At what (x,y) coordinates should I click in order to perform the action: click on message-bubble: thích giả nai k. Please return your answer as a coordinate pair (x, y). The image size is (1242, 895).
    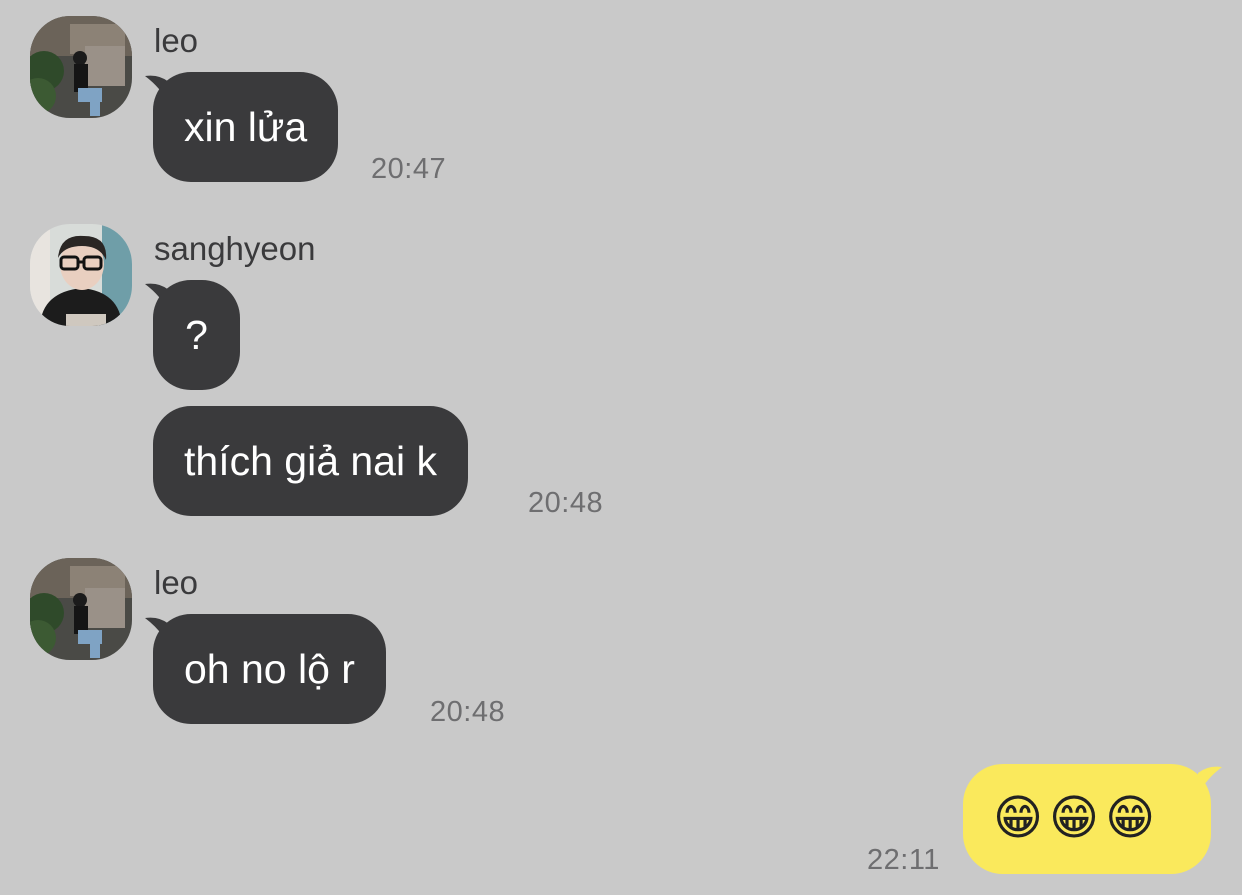
    Looking at the image, I should click on (310, 461).